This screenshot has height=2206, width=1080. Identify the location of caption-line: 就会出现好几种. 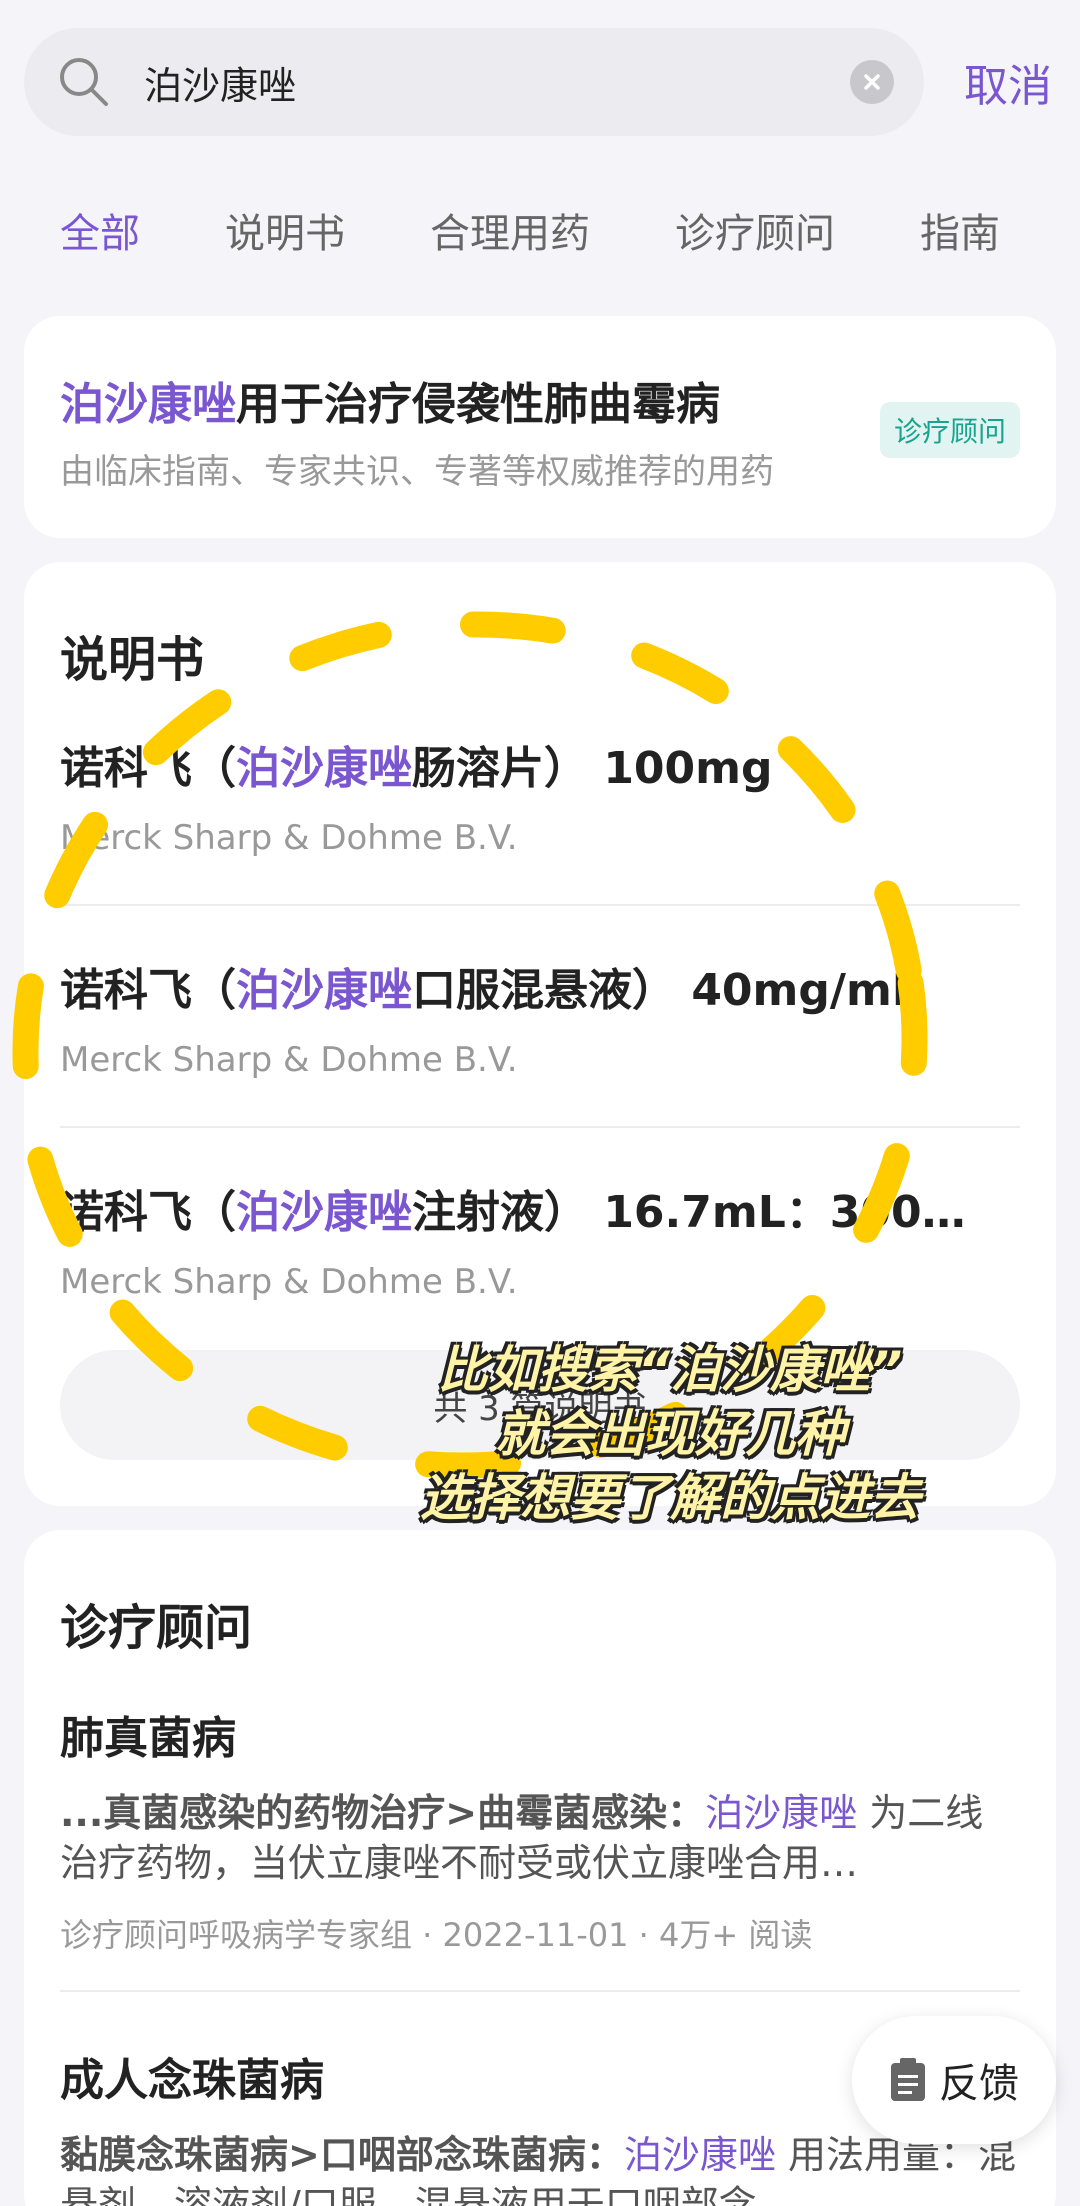
(670, 1434).